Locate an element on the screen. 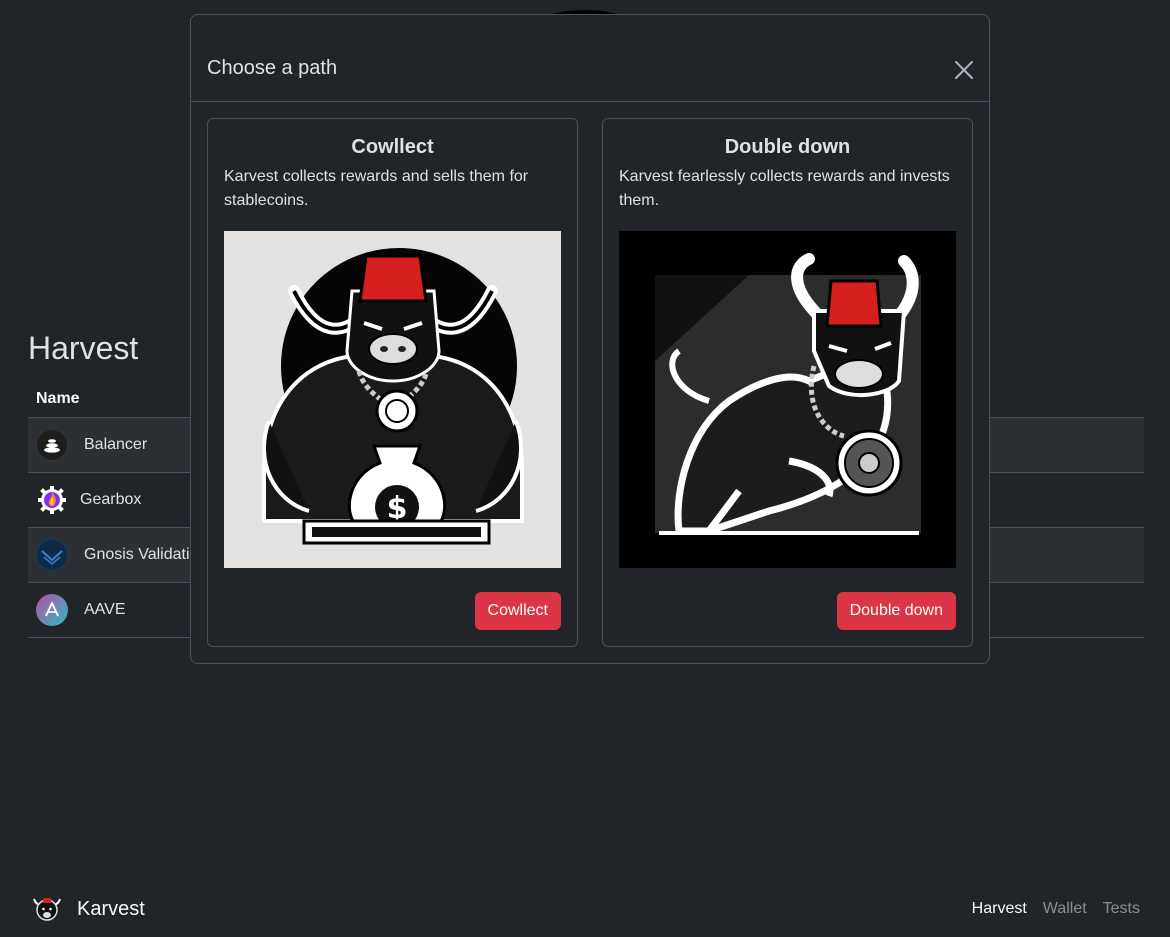  double-down-button: Double down is located at coordinates (896, 611).